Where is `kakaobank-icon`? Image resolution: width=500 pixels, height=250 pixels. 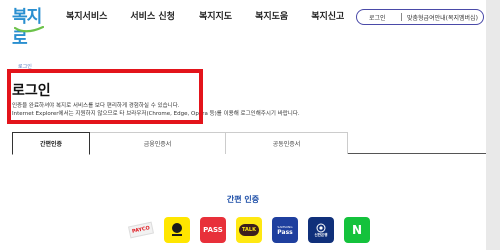 kakaobank-icon is located at coordinates (177, 229).